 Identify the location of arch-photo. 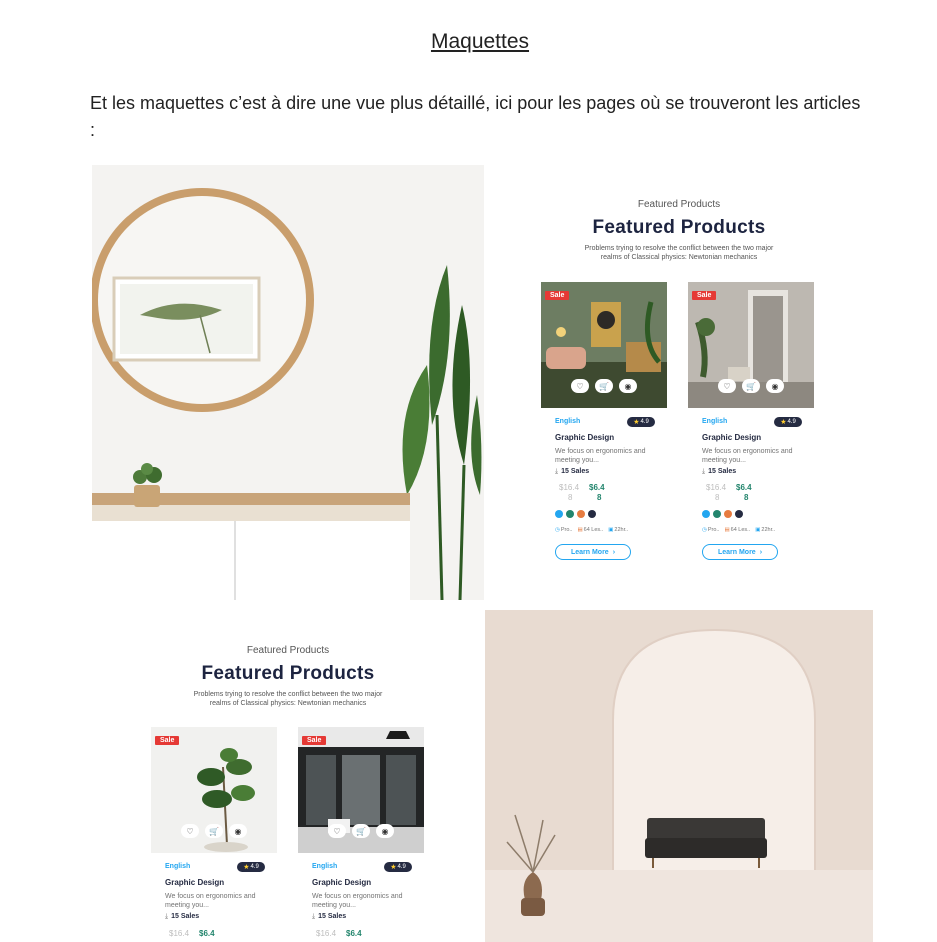
(679, 776).